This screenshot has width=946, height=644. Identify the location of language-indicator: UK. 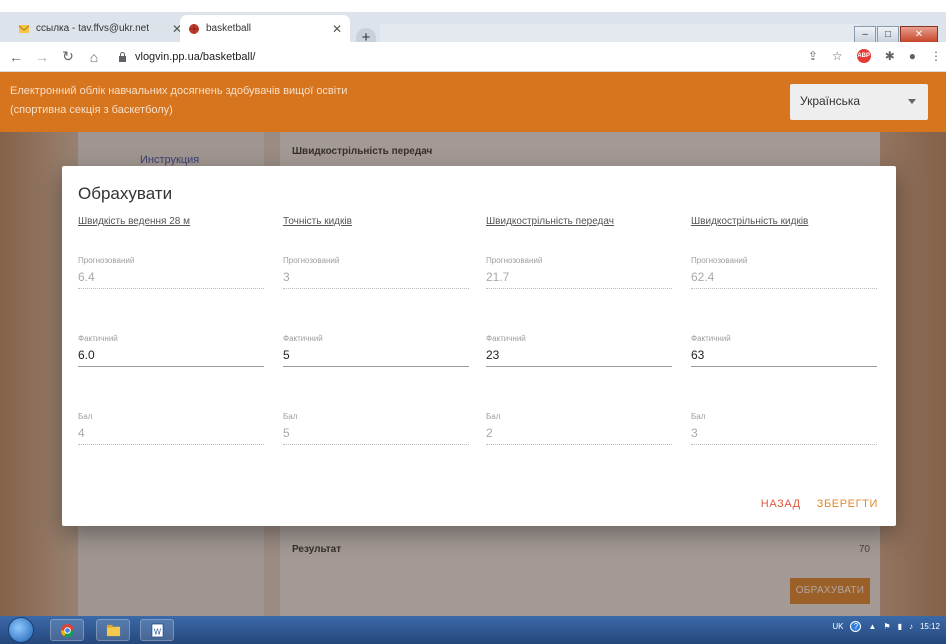
(837, 626).